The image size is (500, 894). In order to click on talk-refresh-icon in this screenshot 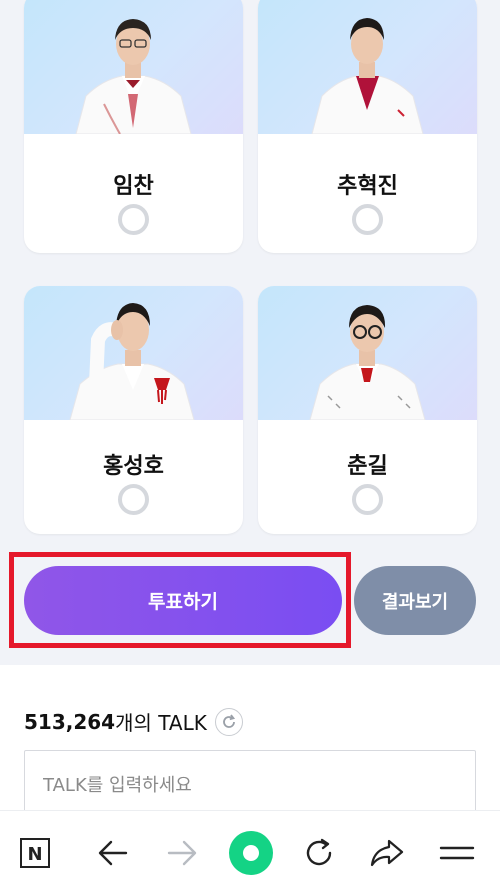, I will do `click(228, 721)`.